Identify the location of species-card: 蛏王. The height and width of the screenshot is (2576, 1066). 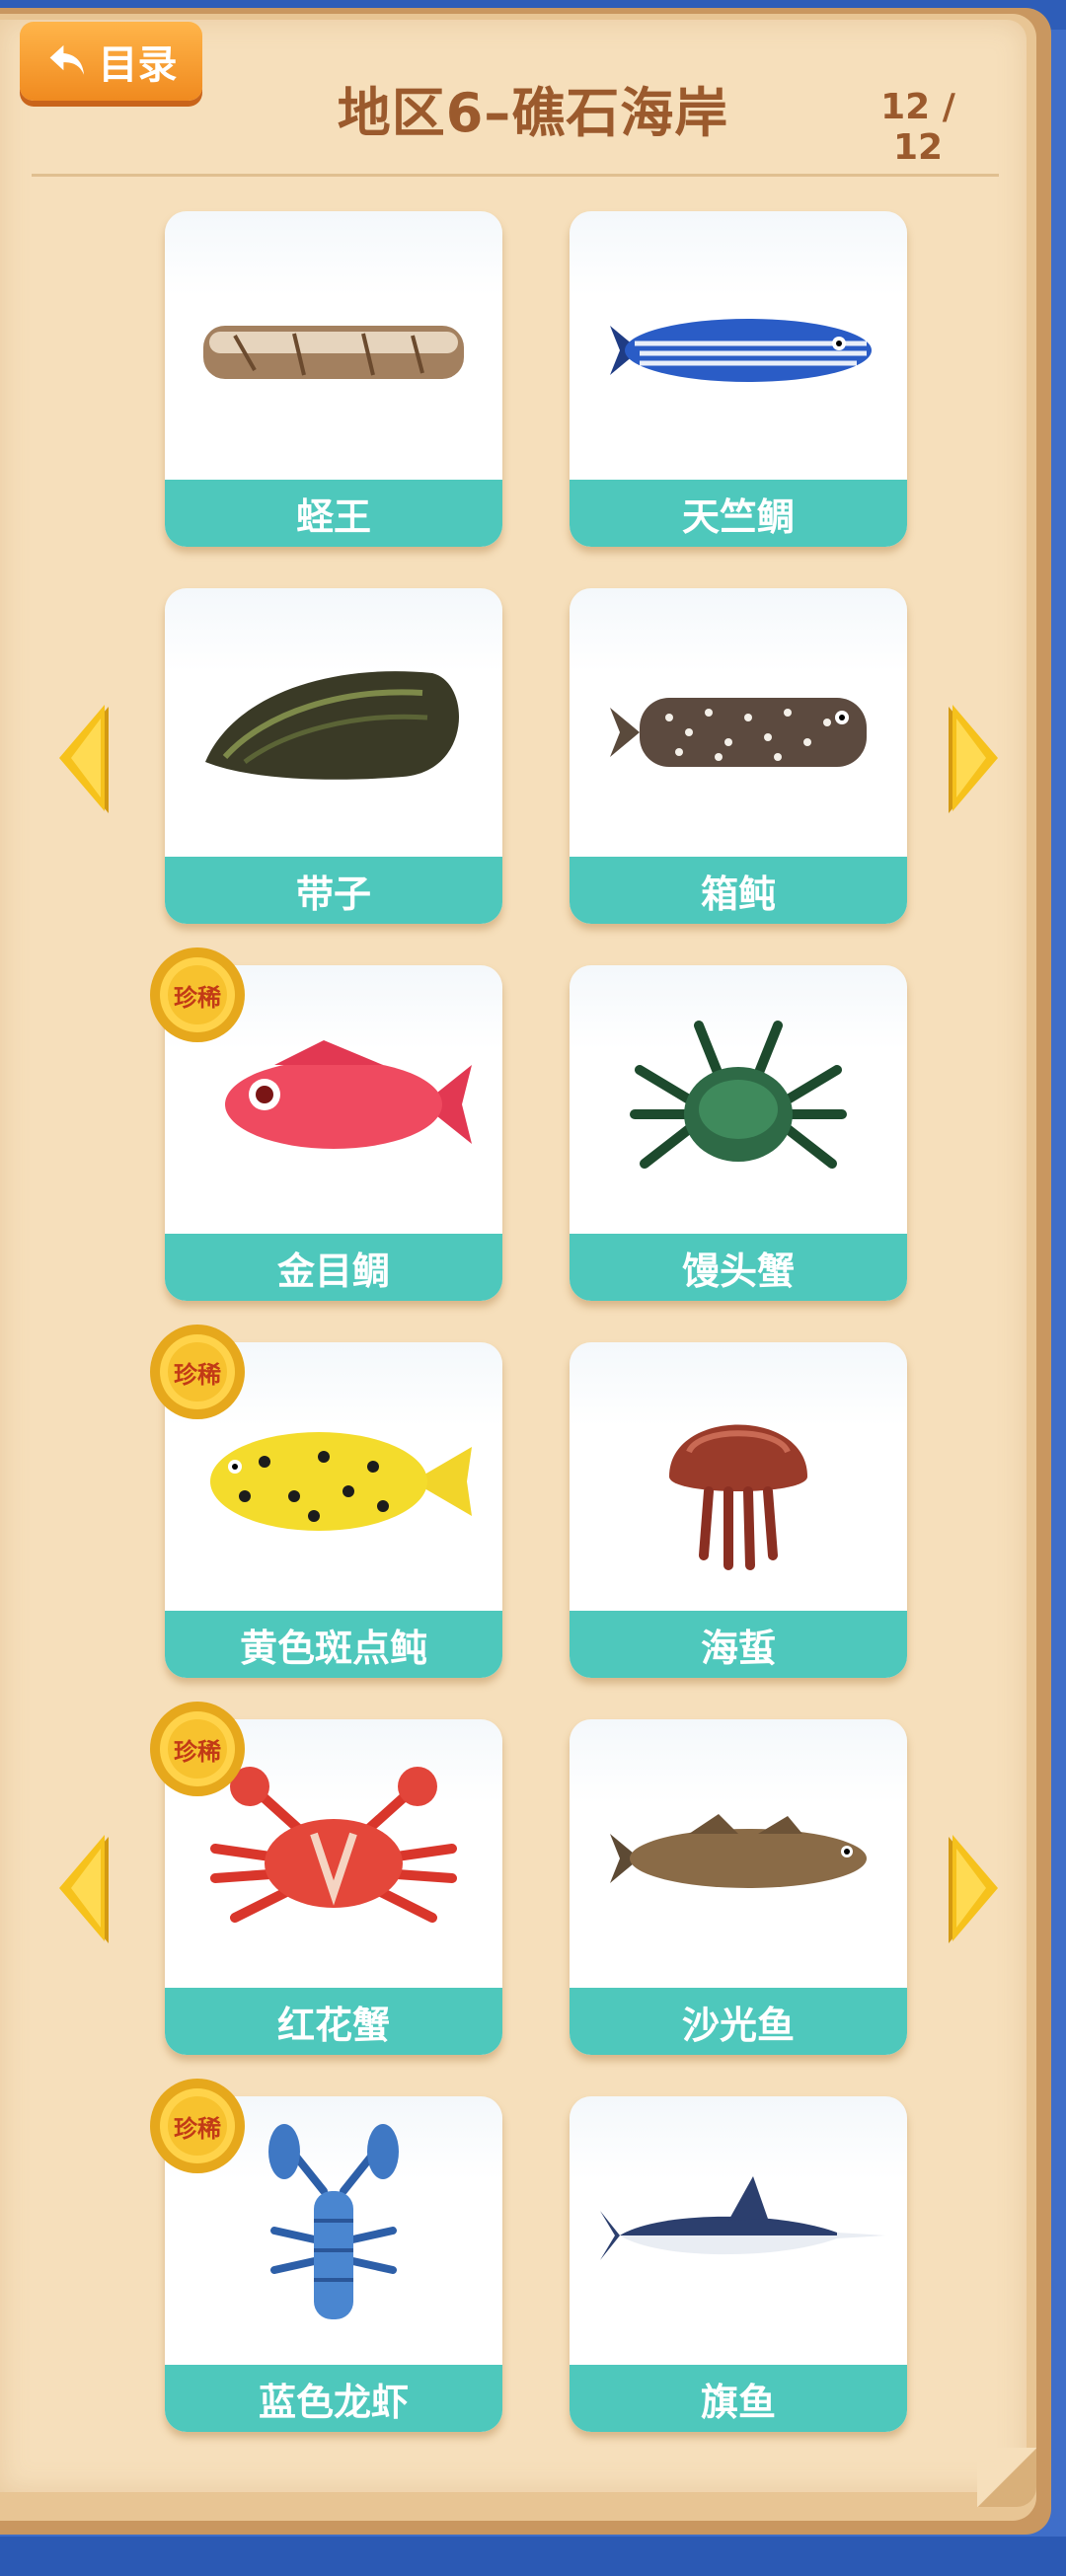
(333, 379).